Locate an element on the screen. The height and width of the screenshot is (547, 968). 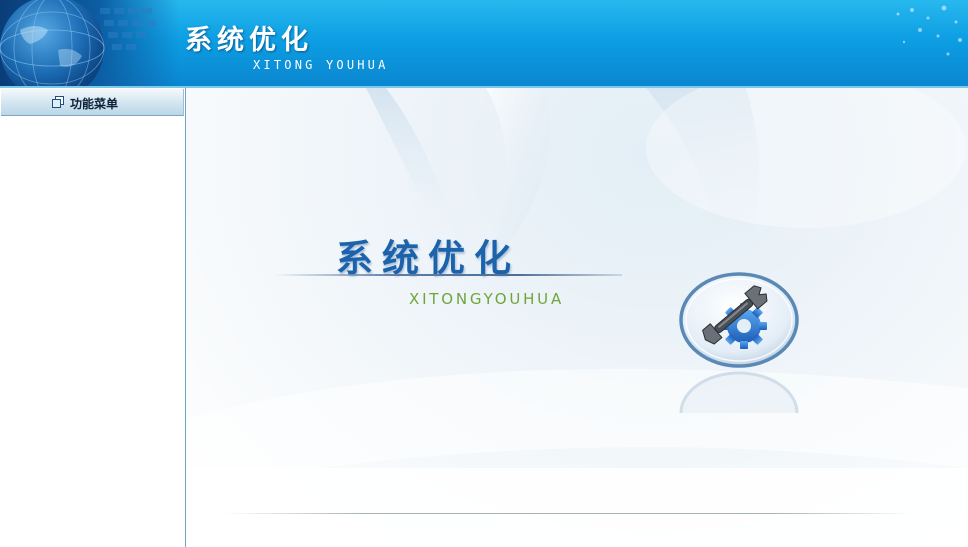
badge-reflection is located at coordinates (739, 392).